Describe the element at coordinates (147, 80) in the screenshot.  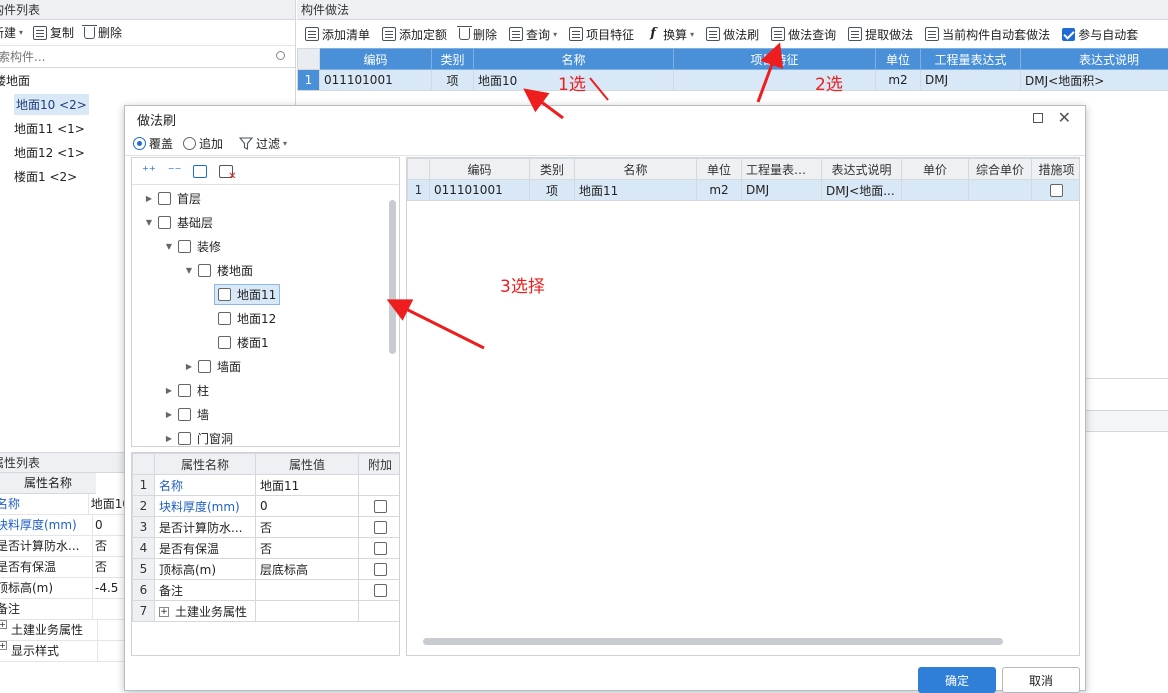
I see `tree-root: 楼地面` at that location.